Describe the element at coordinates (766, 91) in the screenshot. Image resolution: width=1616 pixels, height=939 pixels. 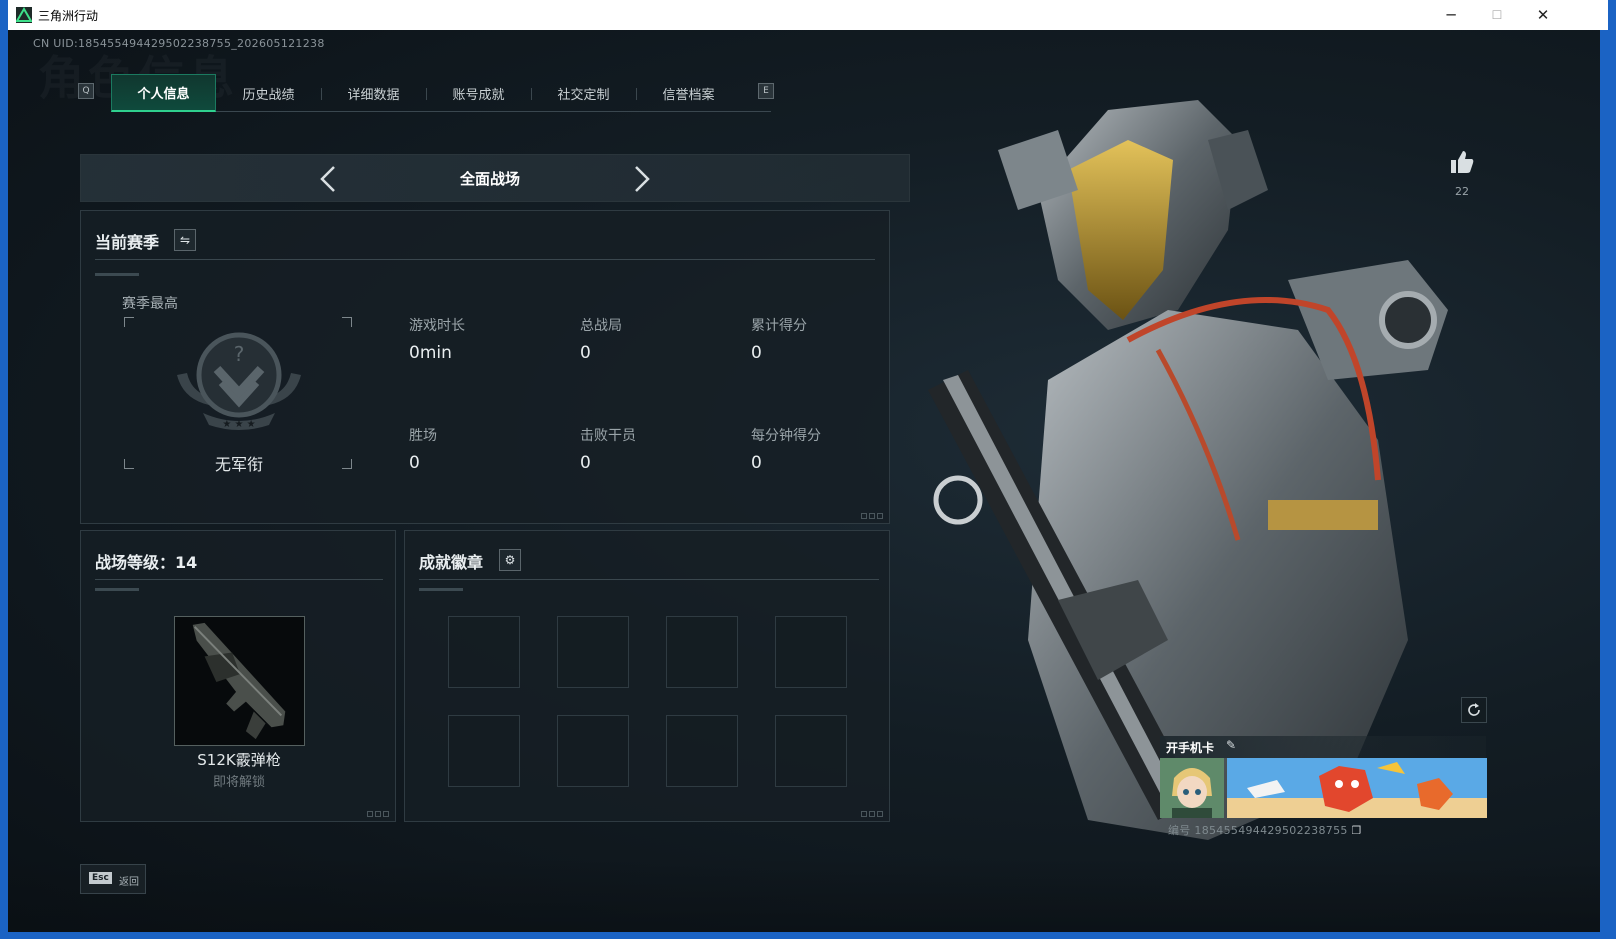
I see `tab-next-key: E` at that location.